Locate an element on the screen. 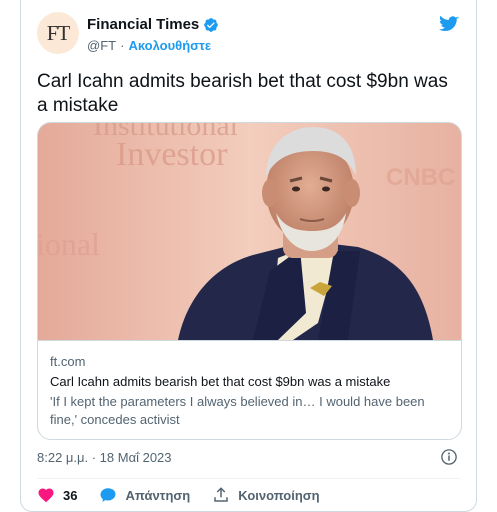 The width and height of the screenshot is (497, 512). avatar-logo: FT is located at coordinates (58, 32).